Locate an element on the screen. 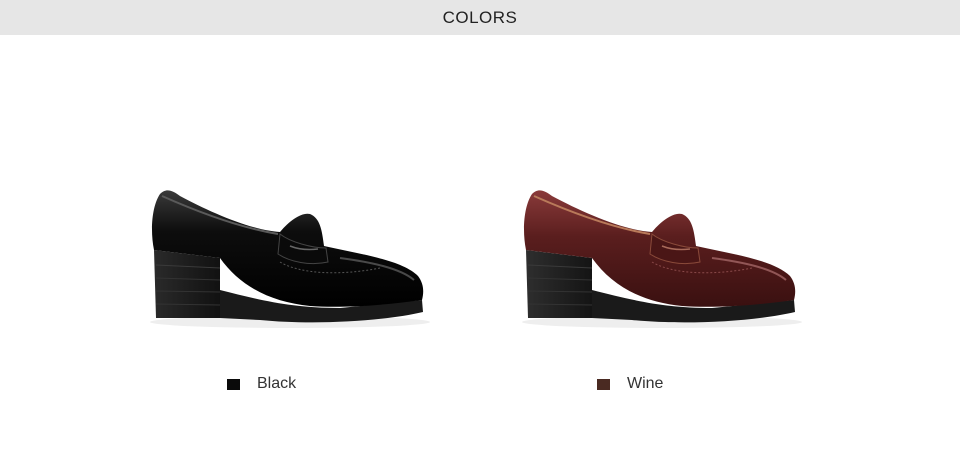  section-title: COLORS is located at coordinates (480, 17).